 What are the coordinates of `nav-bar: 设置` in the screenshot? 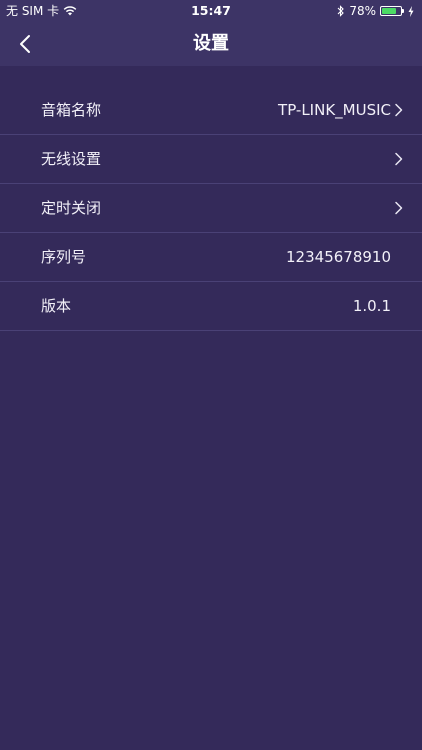 It's located at (211, 44).